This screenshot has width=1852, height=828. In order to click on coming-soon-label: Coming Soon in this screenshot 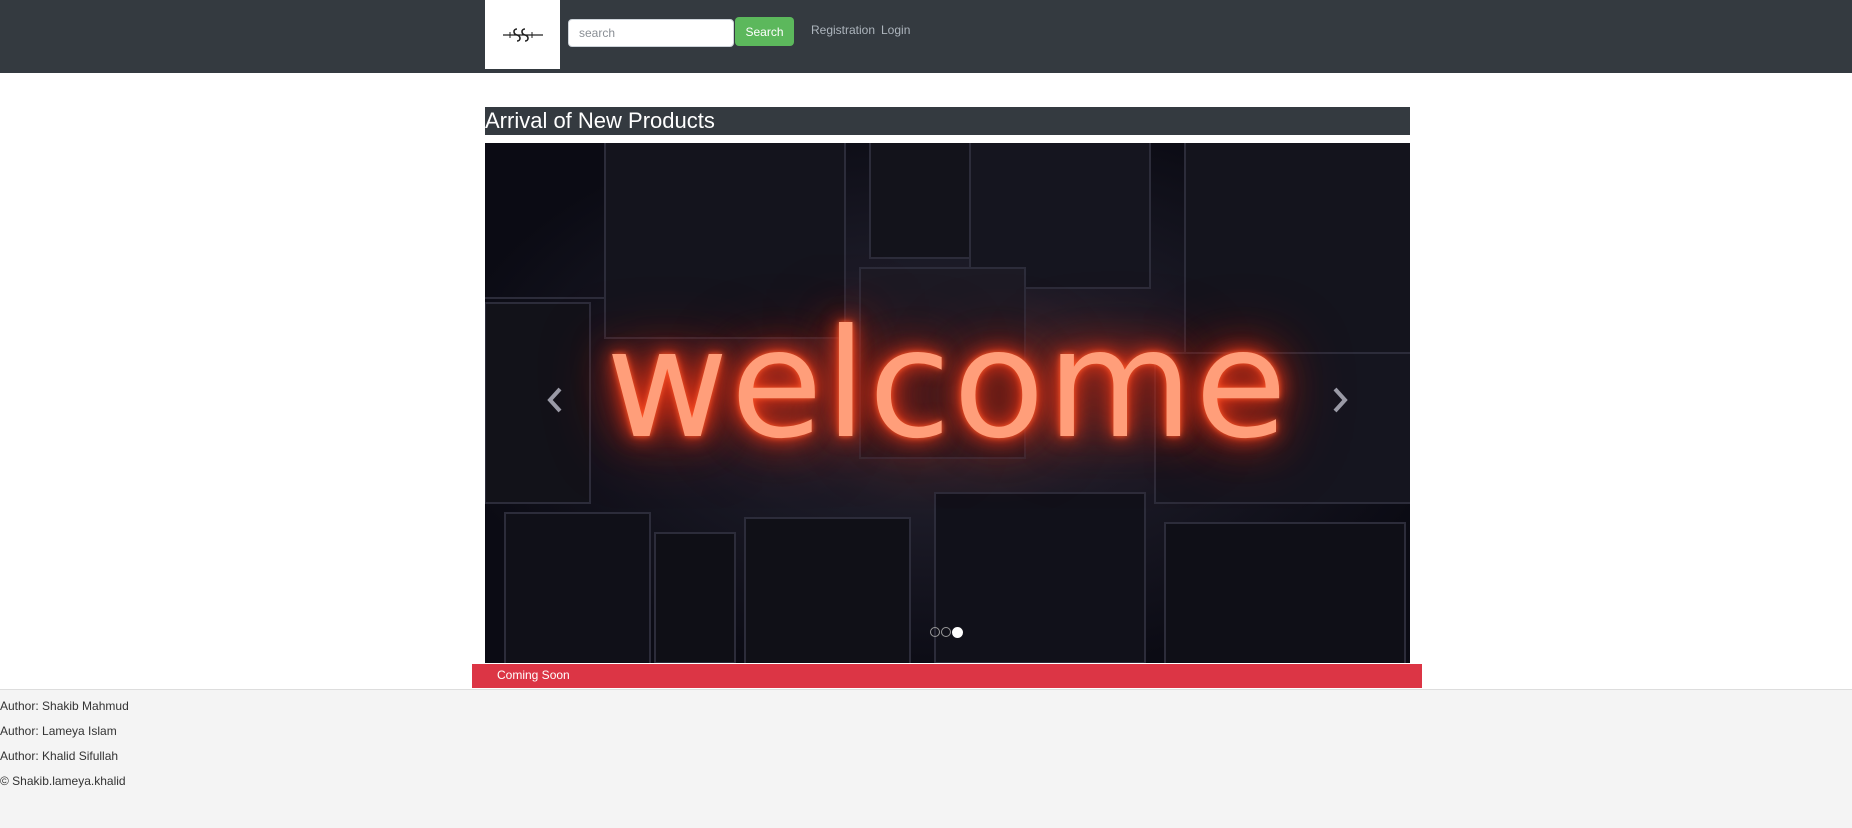, I will do `click(533, 675)`.